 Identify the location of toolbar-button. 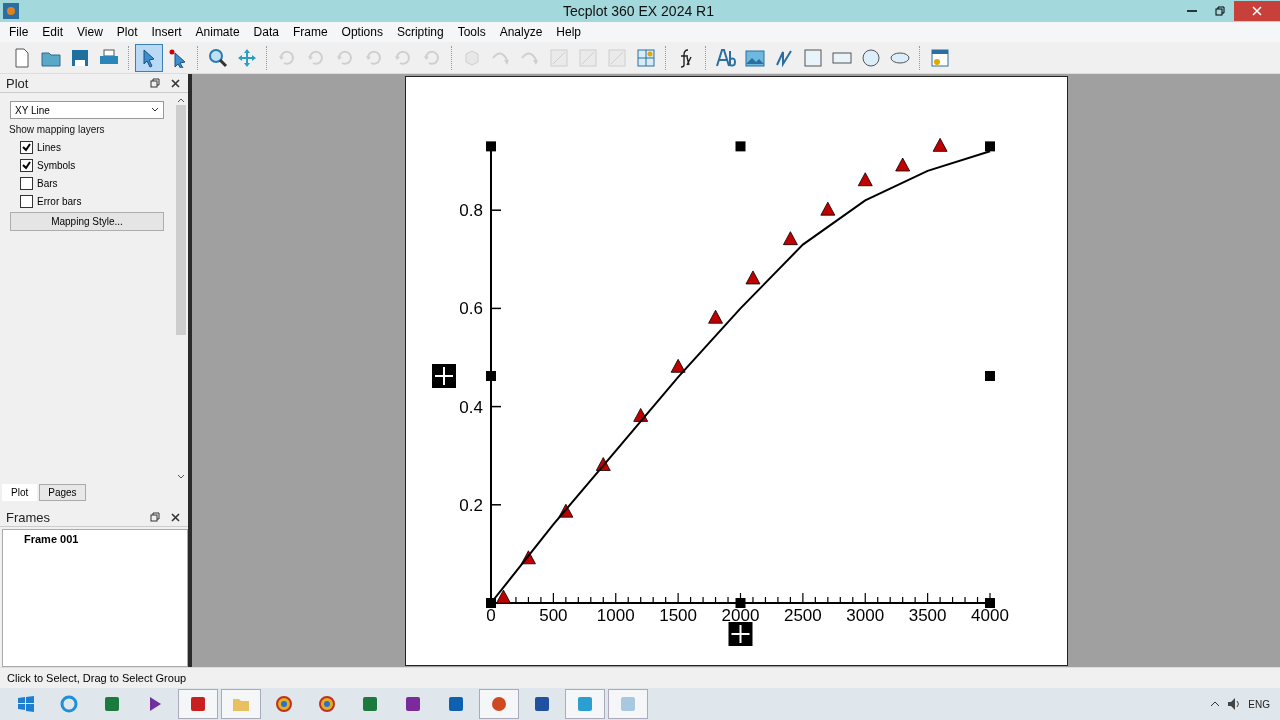
(149, 57).